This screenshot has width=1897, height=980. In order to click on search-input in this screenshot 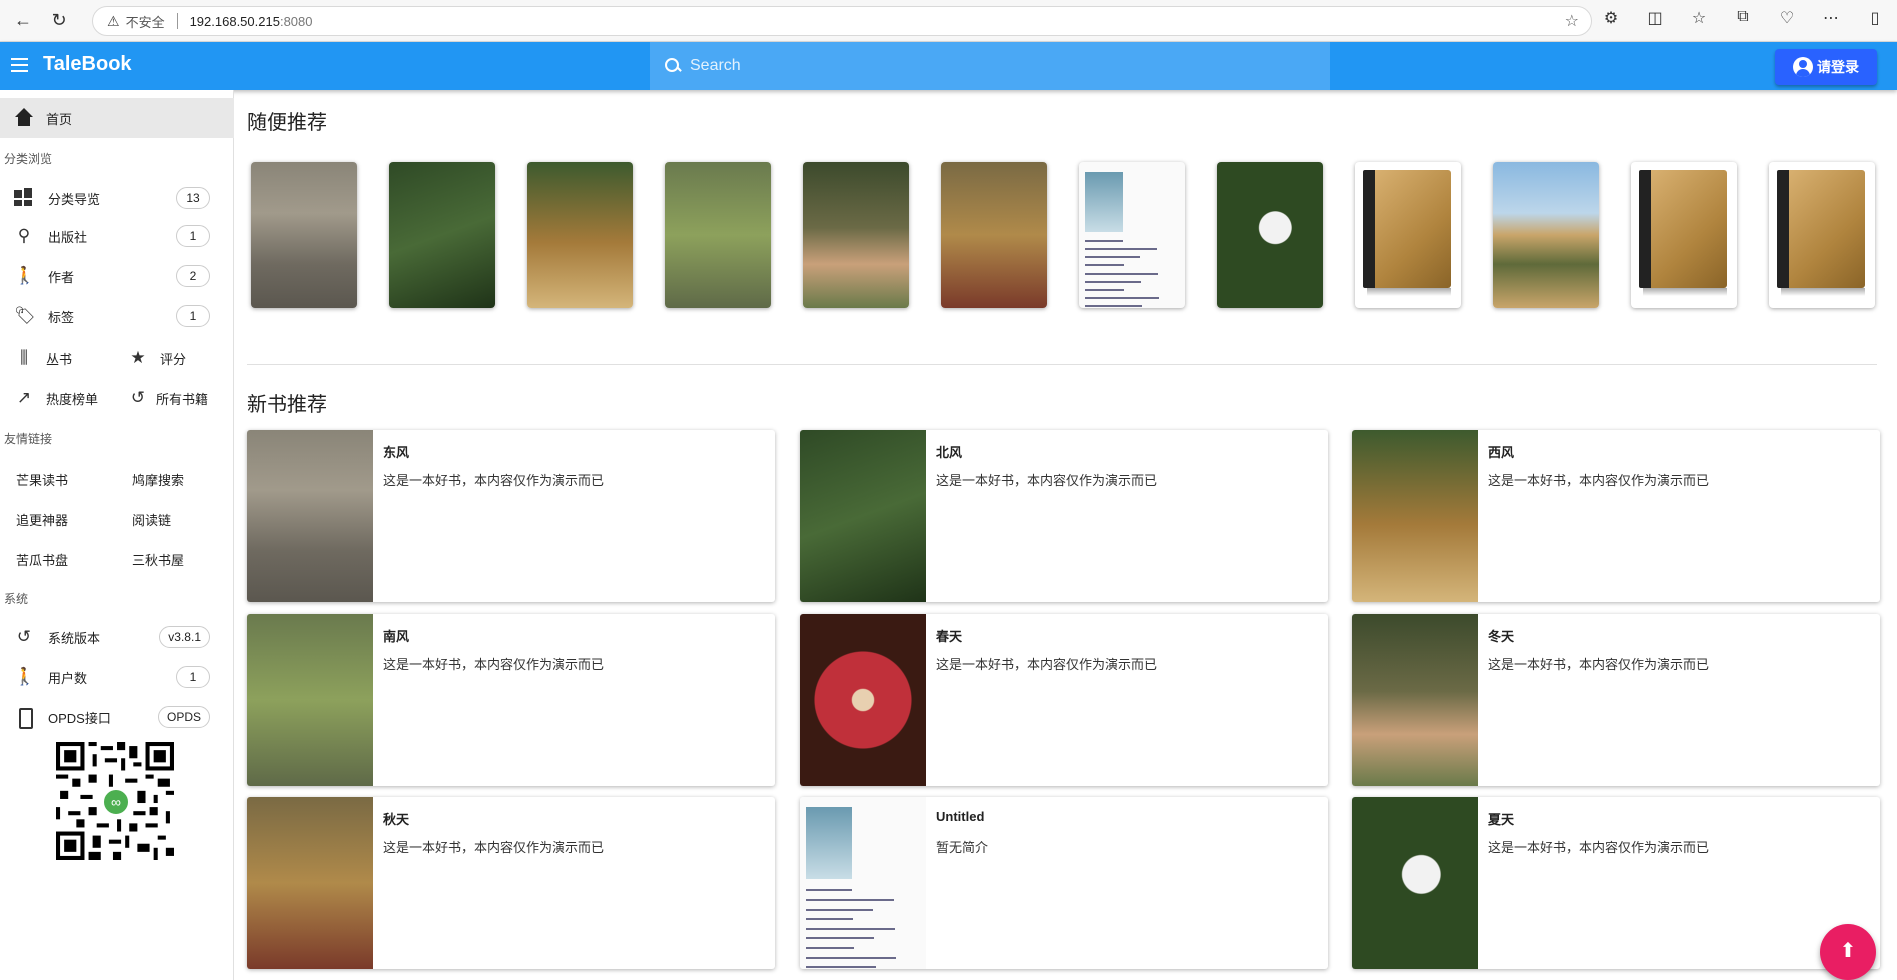, I will do `click(990, 66)`.